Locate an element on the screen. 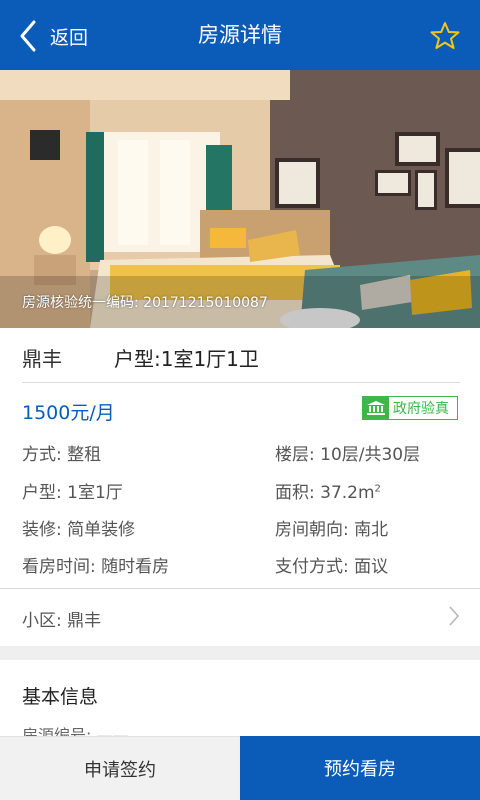 Image resolution: width=480 pixels, height=800 pixels. basic-info-title: 基本信息 is located at coordinates (60, 697).